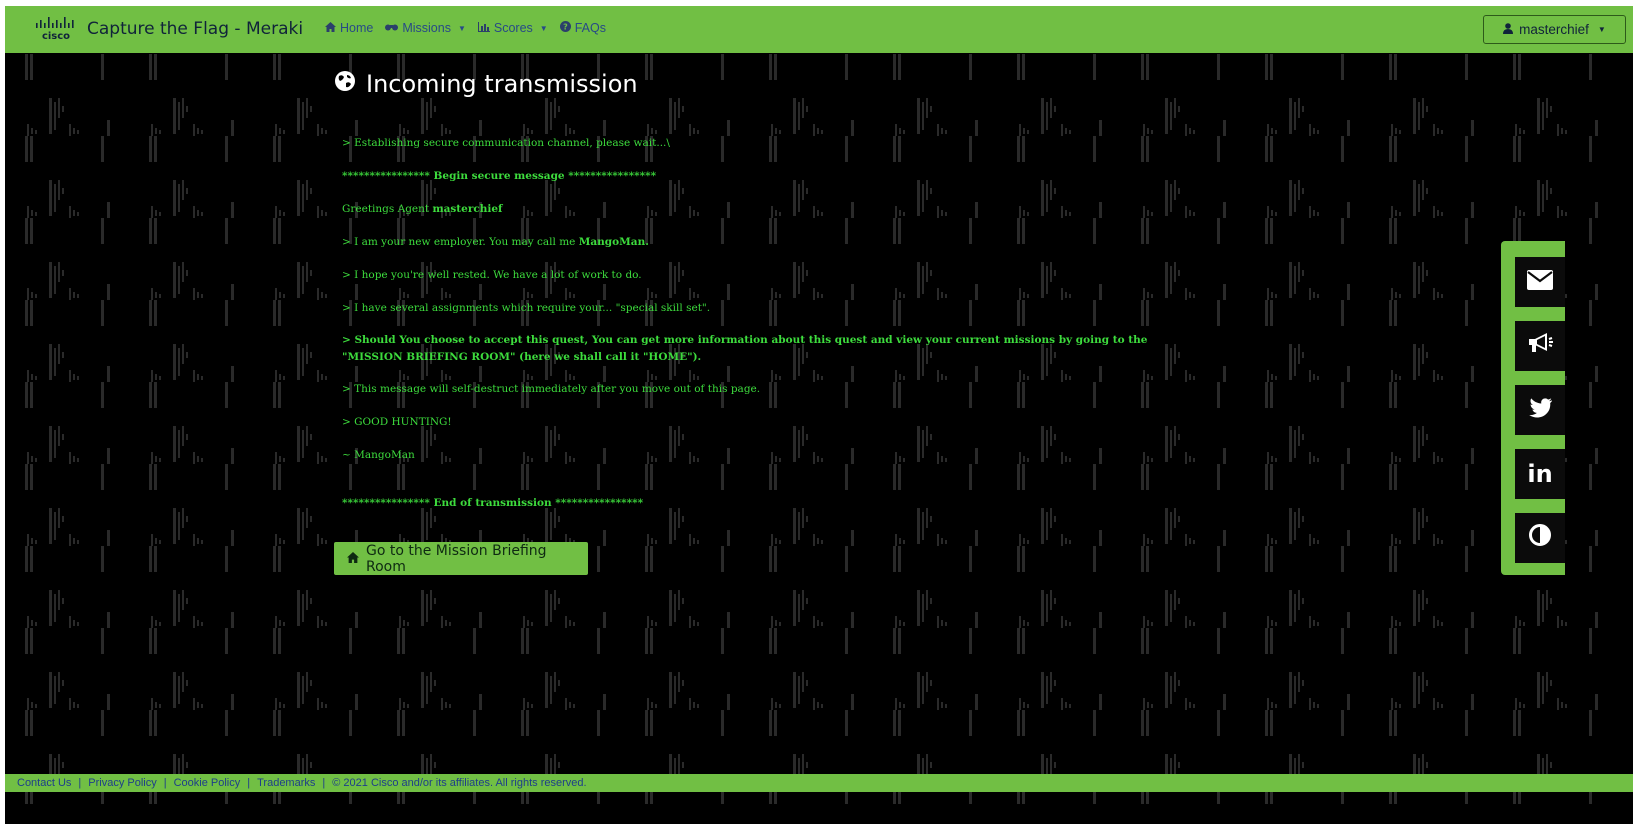 Image resolution: width=1633 pixels, height=824 pixels. Describe the element at coordinates (1508, 29) in the screenshot. I see `user-icon` at that location.